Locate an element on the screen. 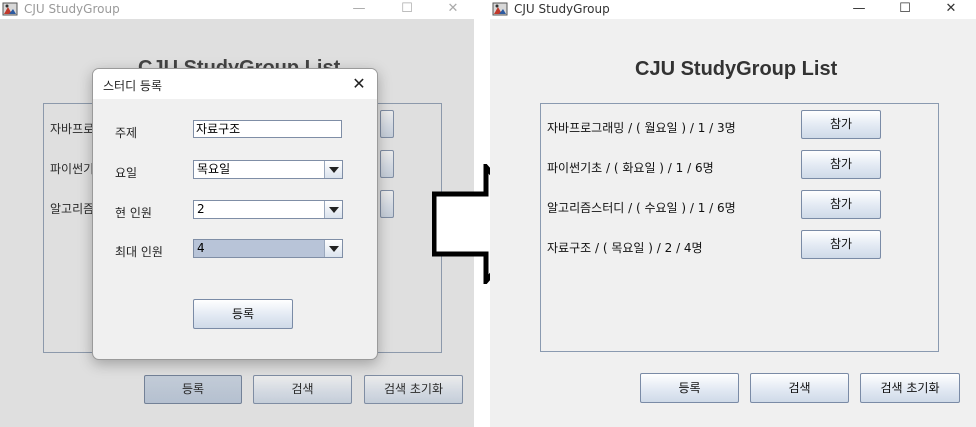 This screenshot has width=976, height=427. current-members-select: 2 is located at coordinates (268, 209).